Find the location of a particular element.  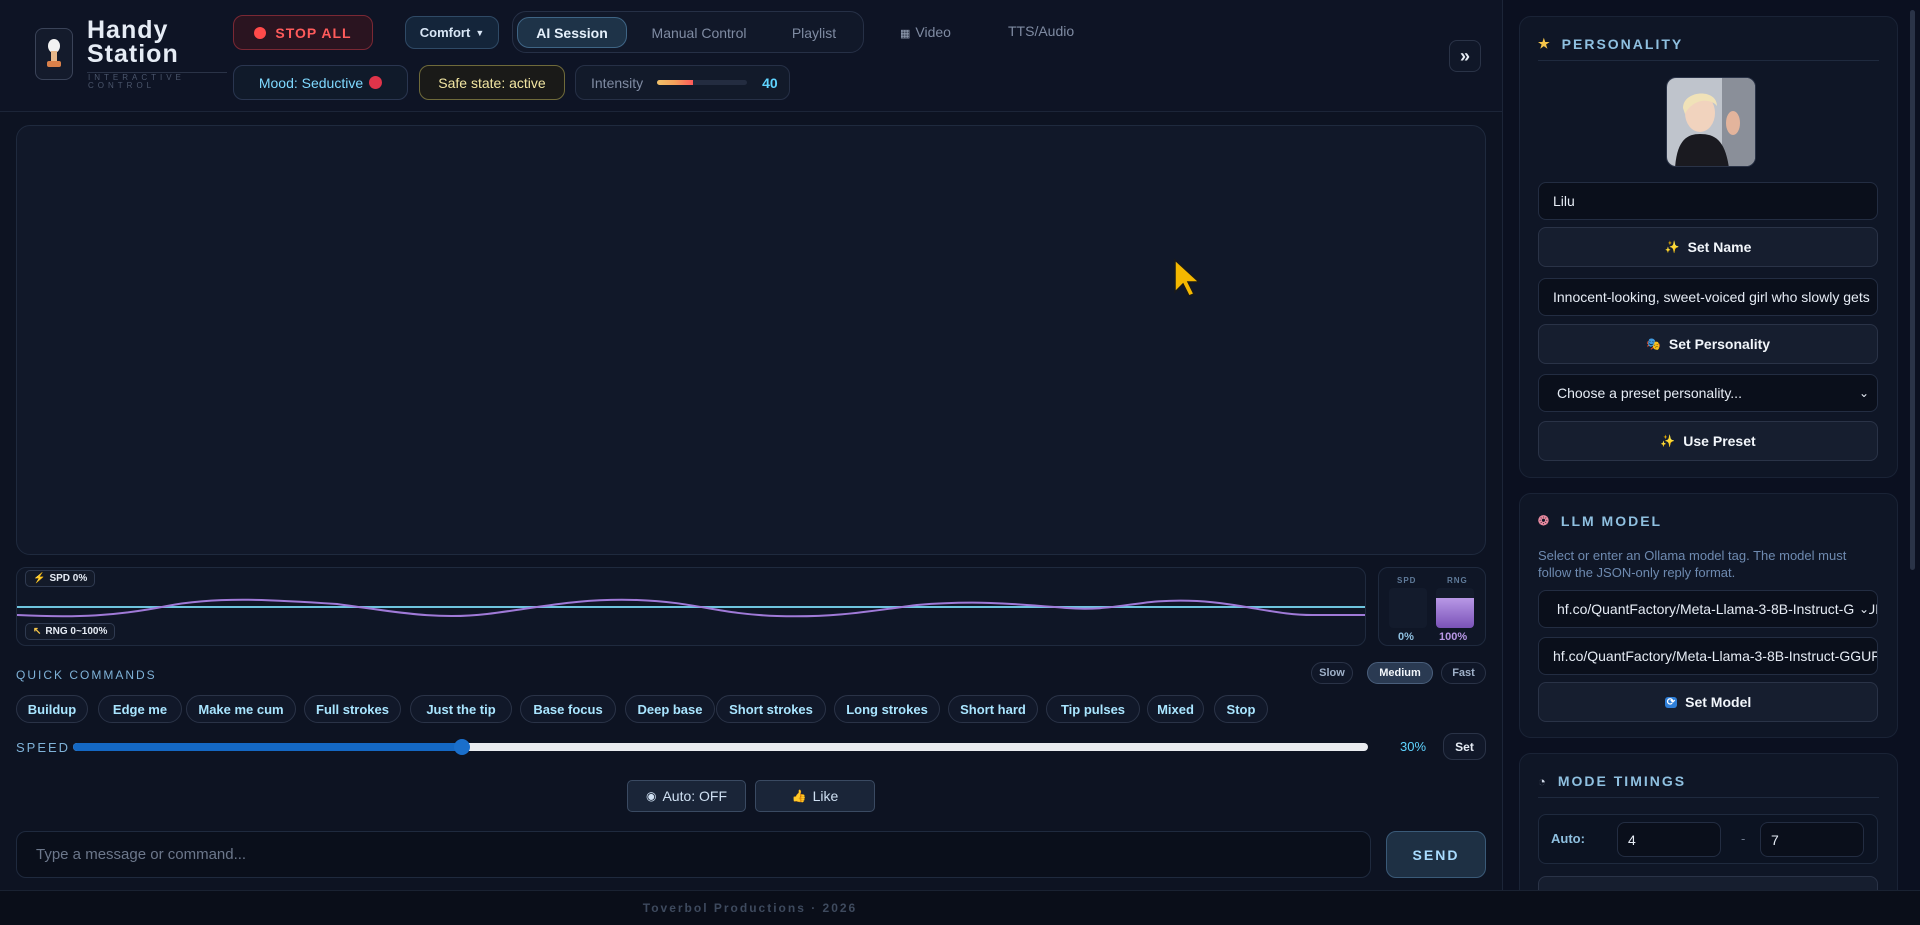

avatar-image is located at coordinates (1711, 122).